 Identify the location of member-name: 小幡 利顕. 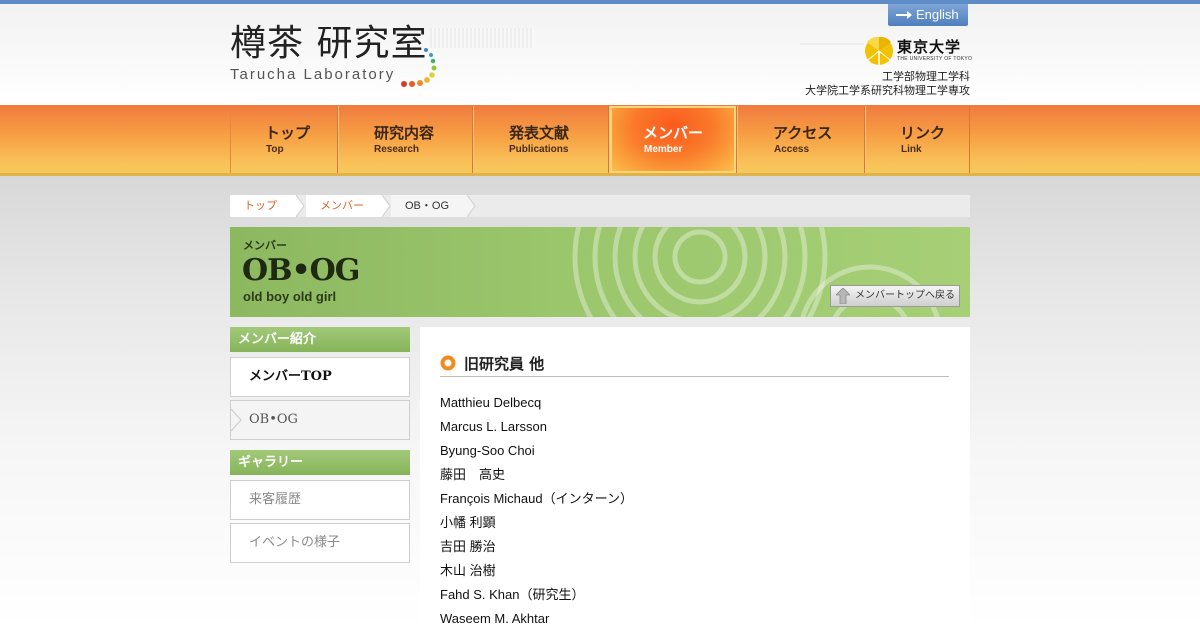
(468, 522).